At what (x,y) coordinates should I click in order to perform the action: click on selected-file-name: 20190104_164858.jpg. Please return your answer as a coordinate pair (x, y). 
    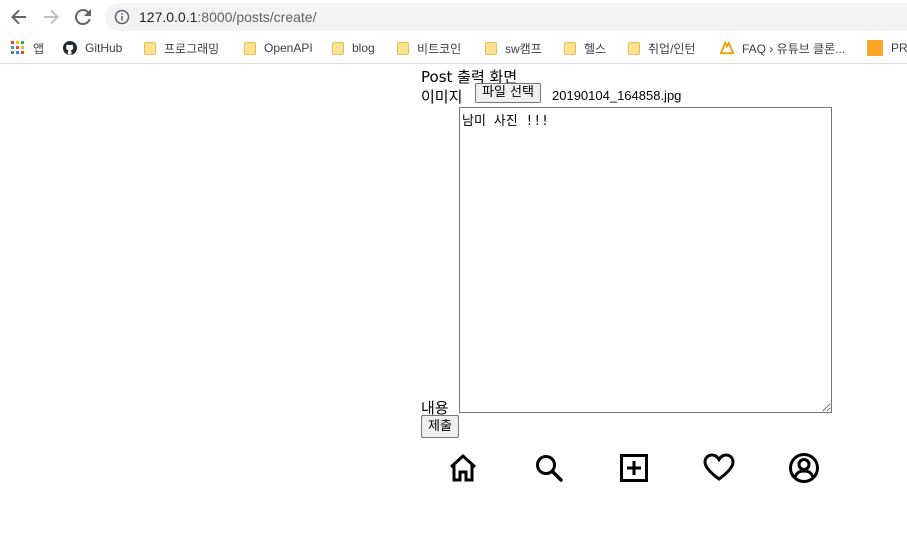
    Looking at the image, I should click on (617, 95).